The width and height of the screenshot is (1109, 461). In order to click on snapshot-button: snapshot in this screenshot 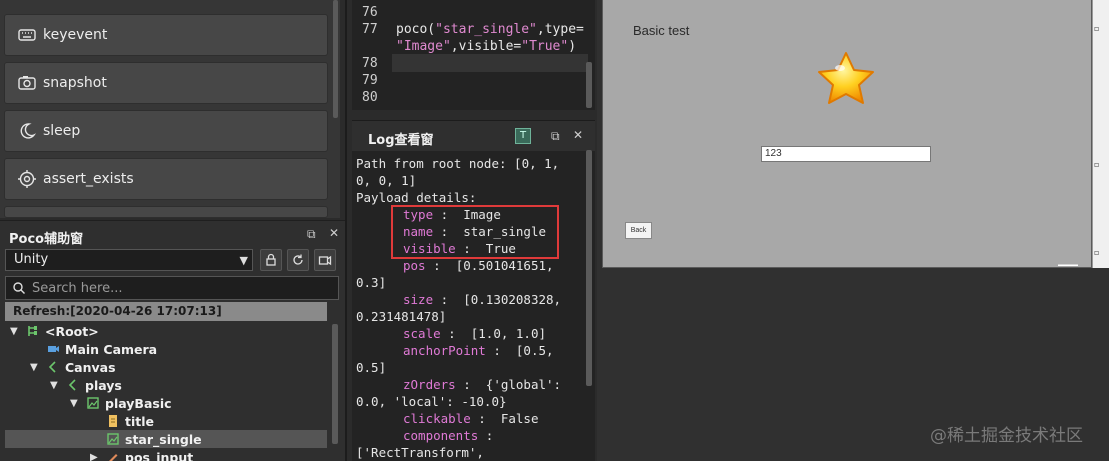, I will do `click(166, 83)`.